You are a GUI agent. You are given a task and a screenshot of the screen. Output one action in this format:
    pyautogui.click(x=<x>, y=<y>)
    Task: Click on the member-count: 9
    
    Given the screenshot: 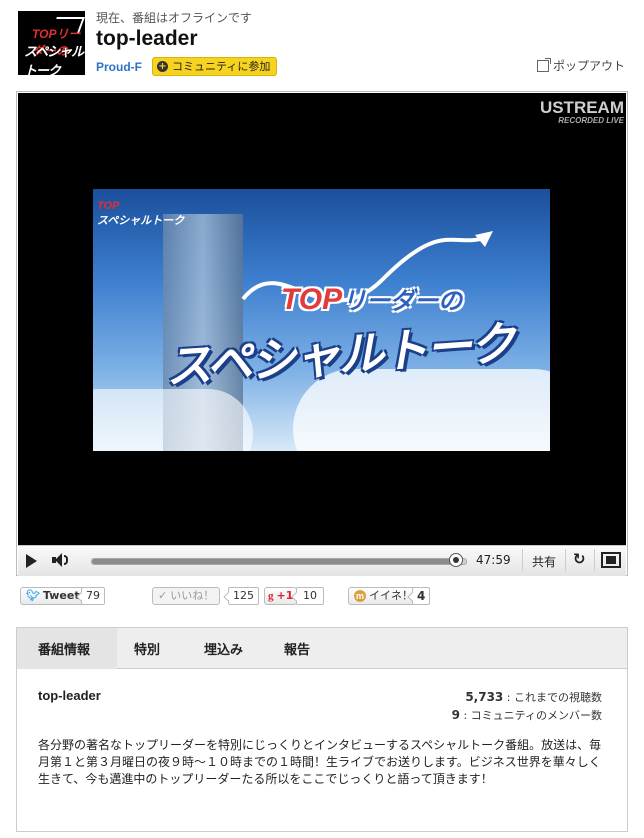 What is the action you would take?
    pyautogui.click(x=455, y=715)
    